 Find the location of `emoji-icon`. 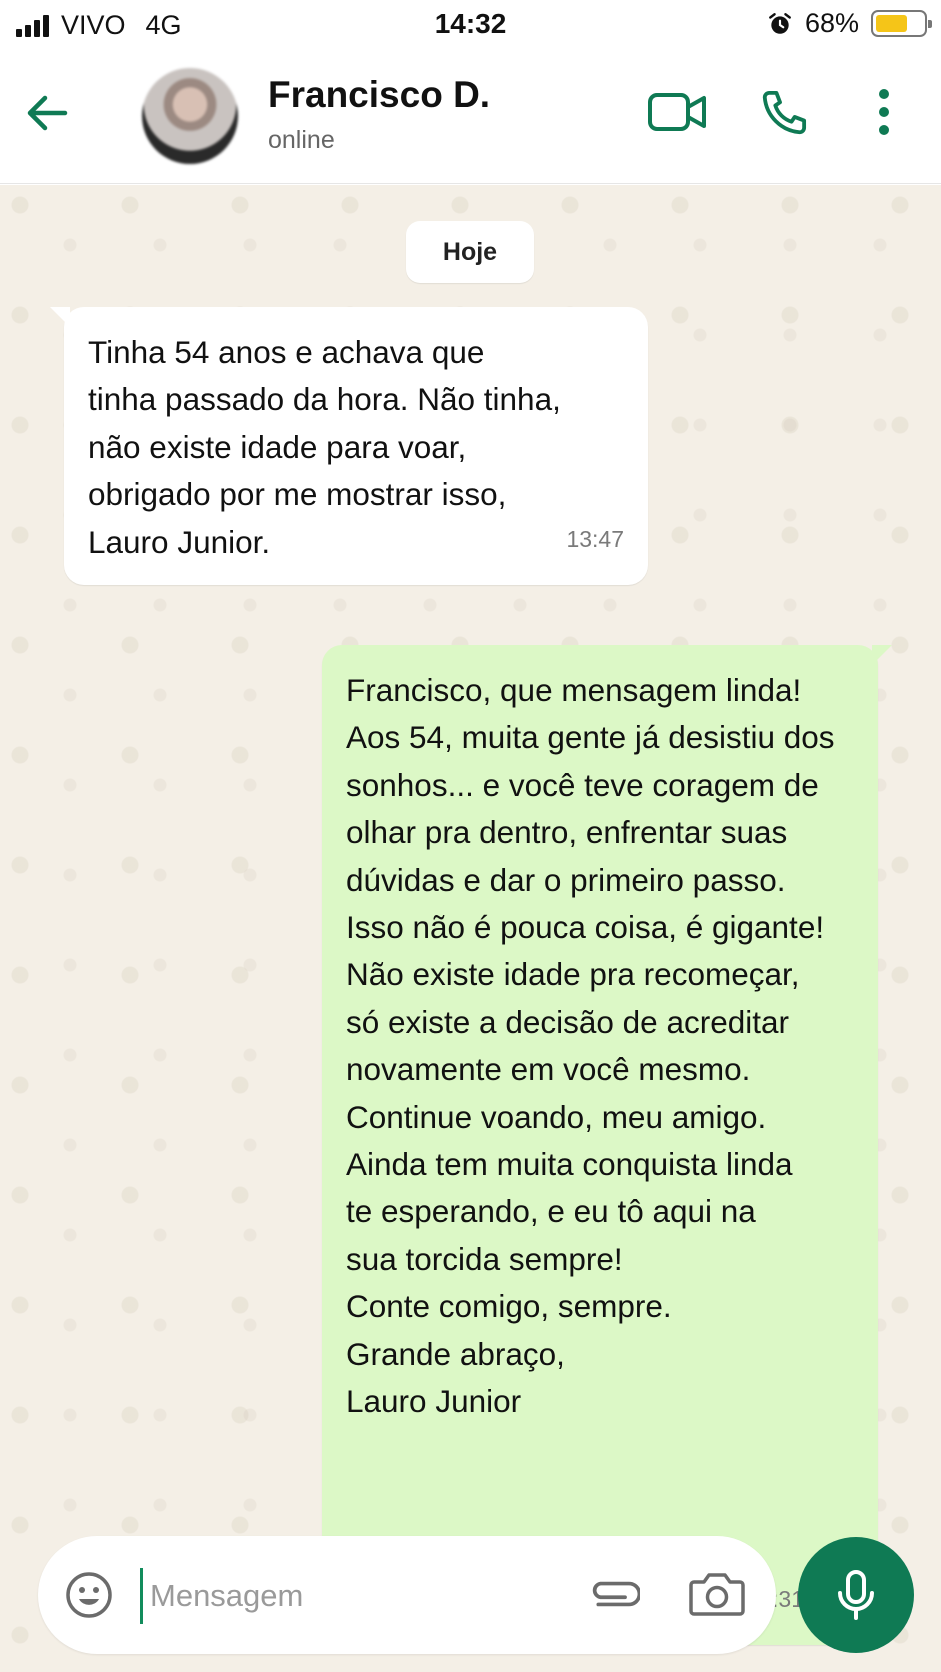

emoji-icon is located at coordinates (89, 1595).